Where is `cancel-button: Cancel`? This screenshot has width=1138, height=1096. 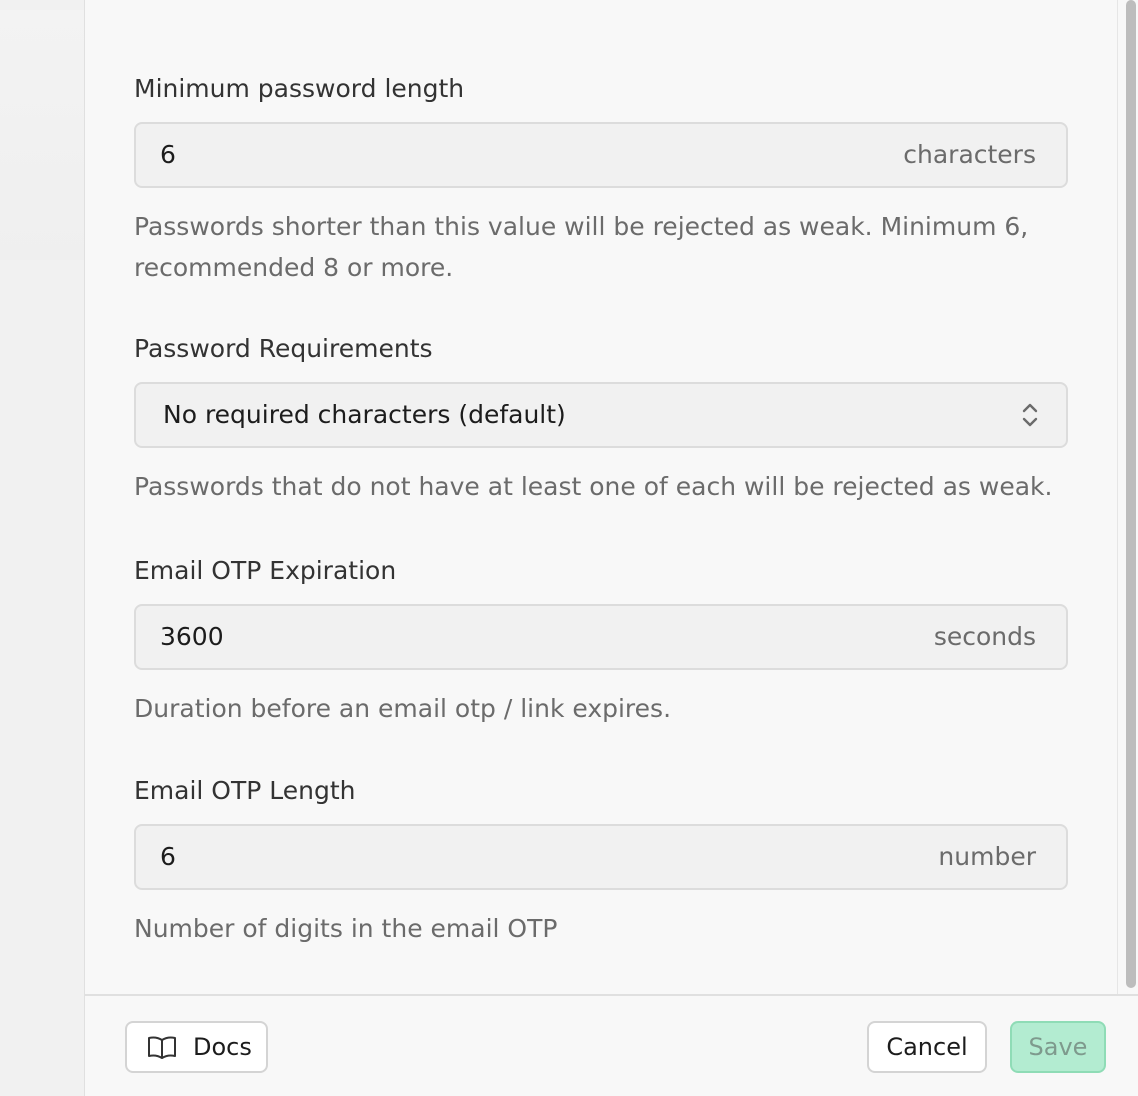
cancel-button: Cancel is located at coordinates (927, 1047).